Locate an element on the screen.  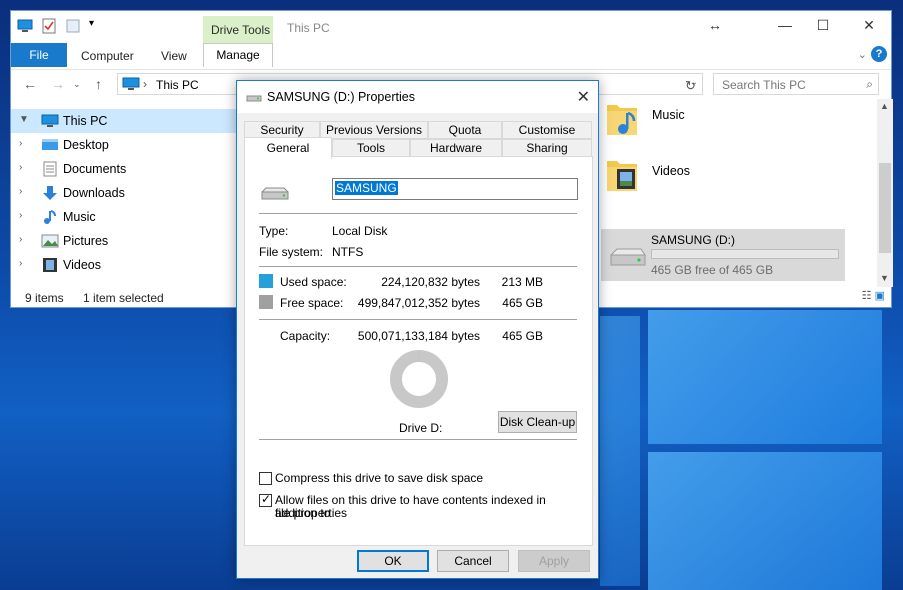
drive-label-value: SAMSUNG is located at coordinates (366, 188).